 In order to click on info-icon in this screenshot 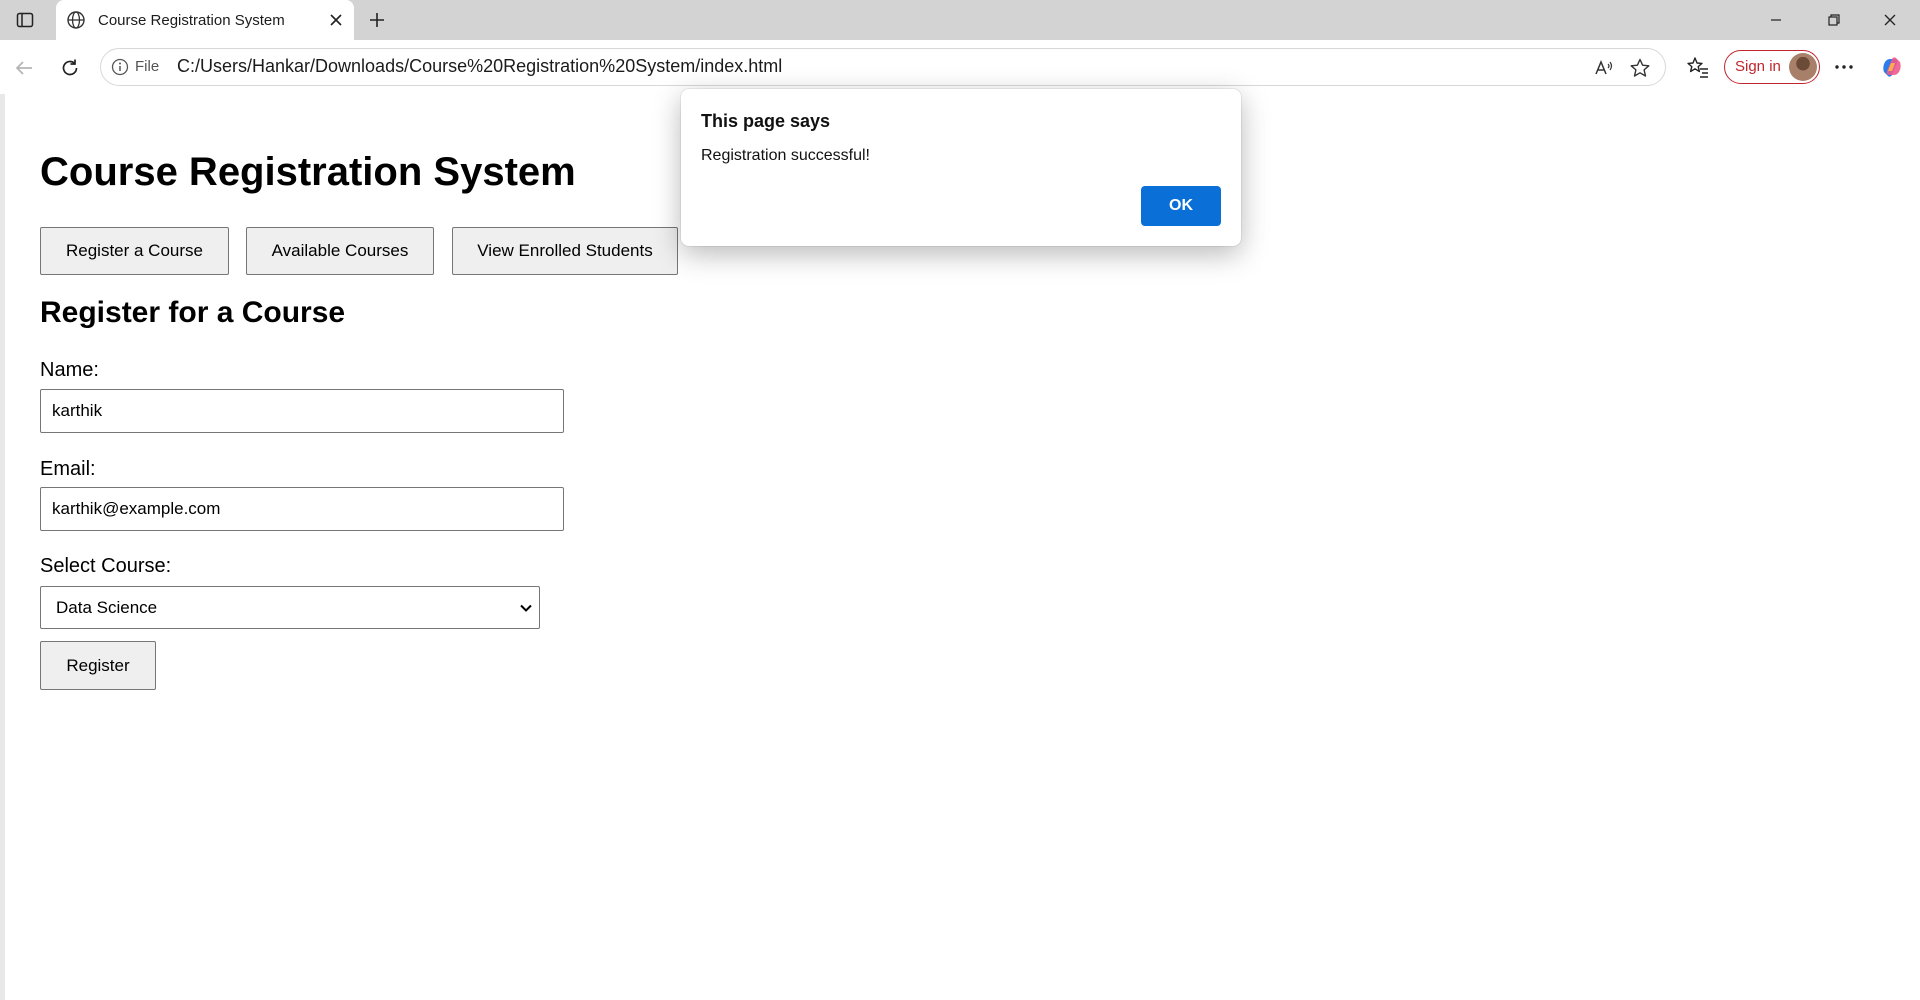, I will do `click(120, 67)`.